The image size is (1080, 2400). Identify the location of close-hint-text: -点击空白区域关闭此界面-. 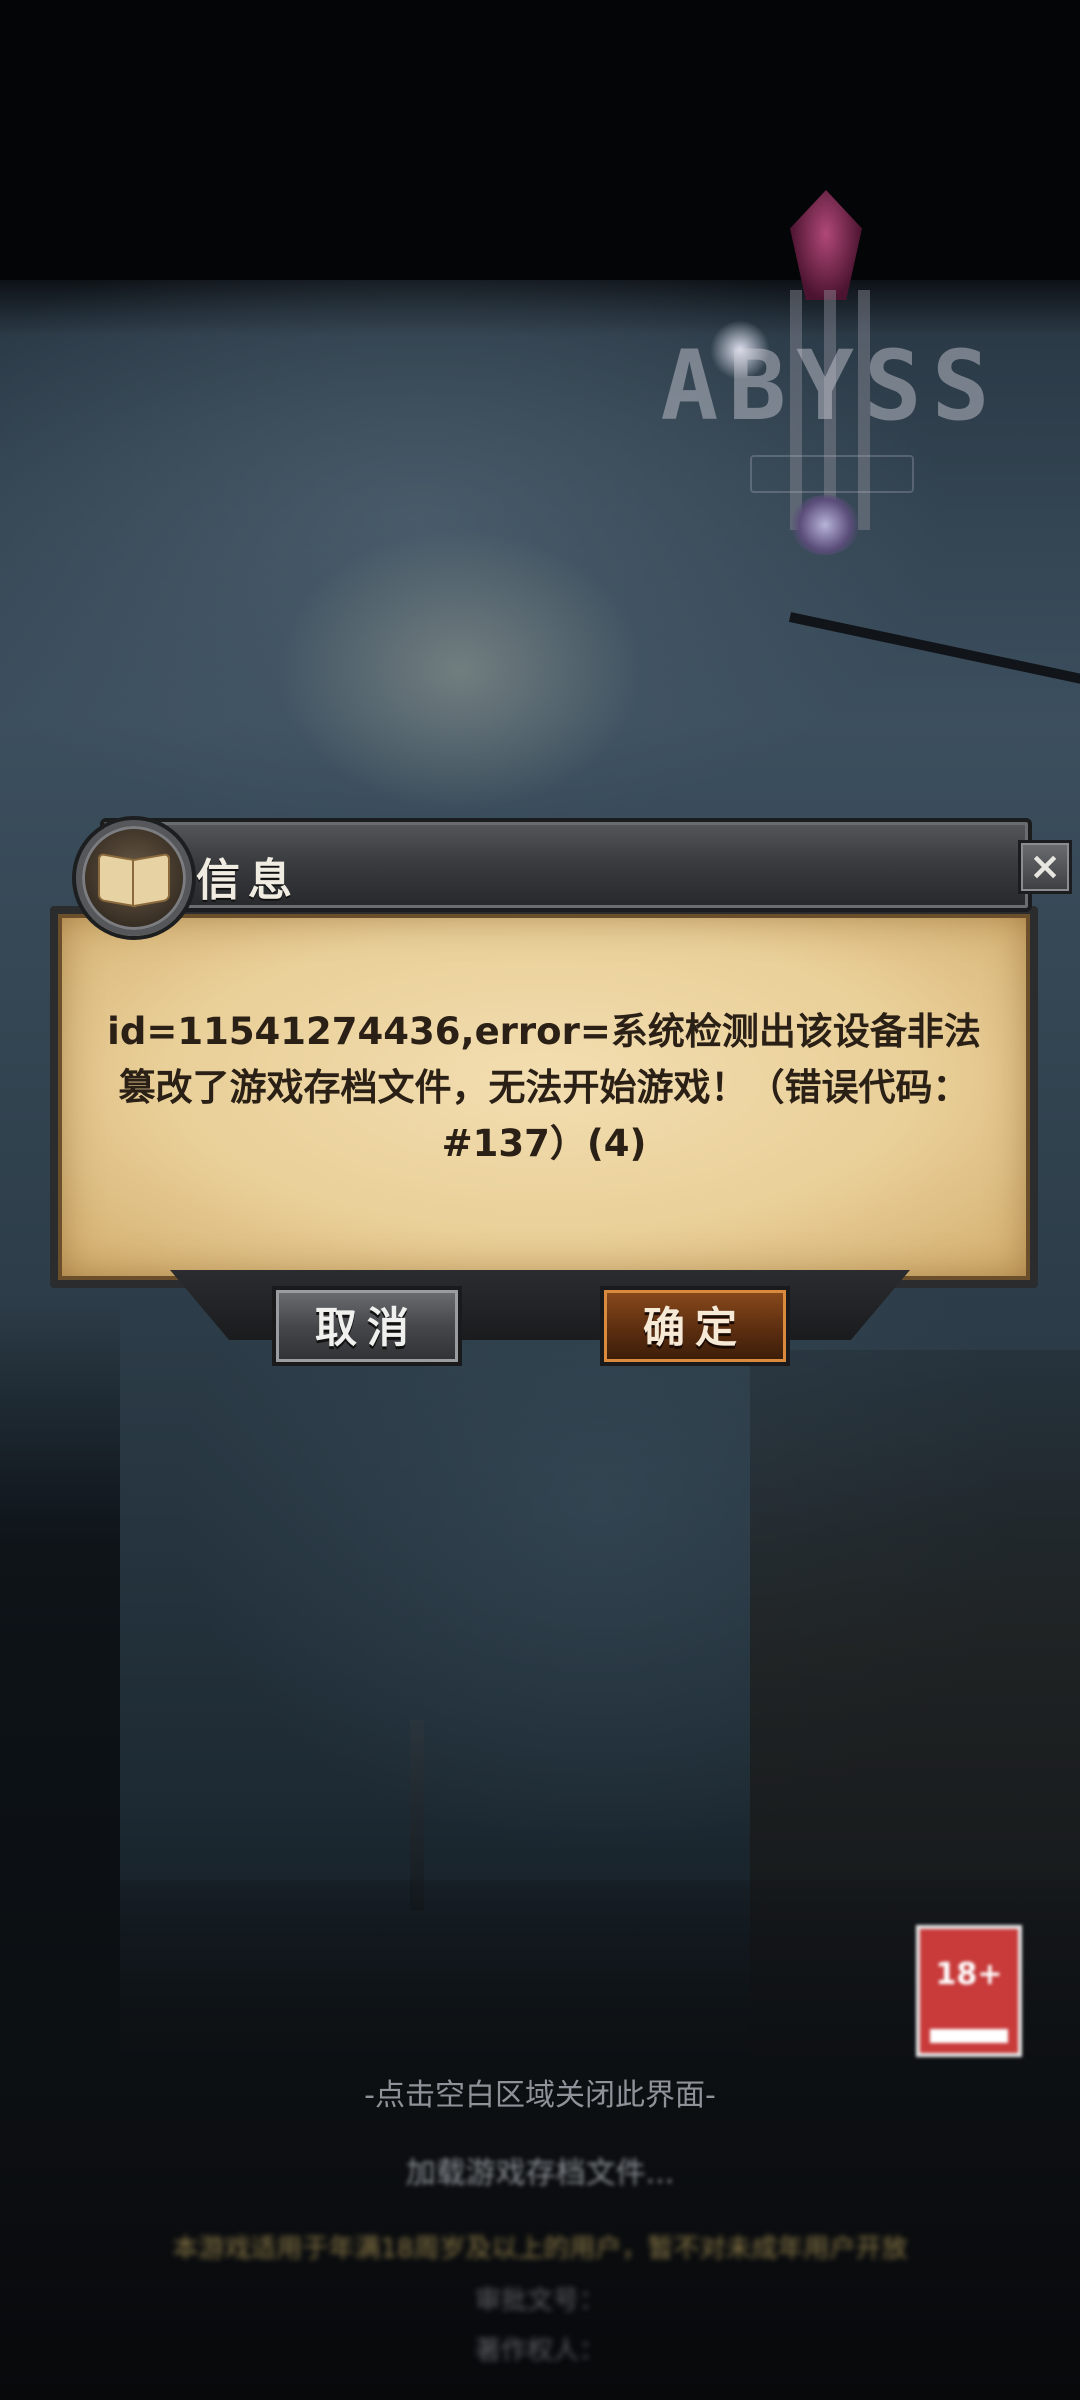
(540, 2092).